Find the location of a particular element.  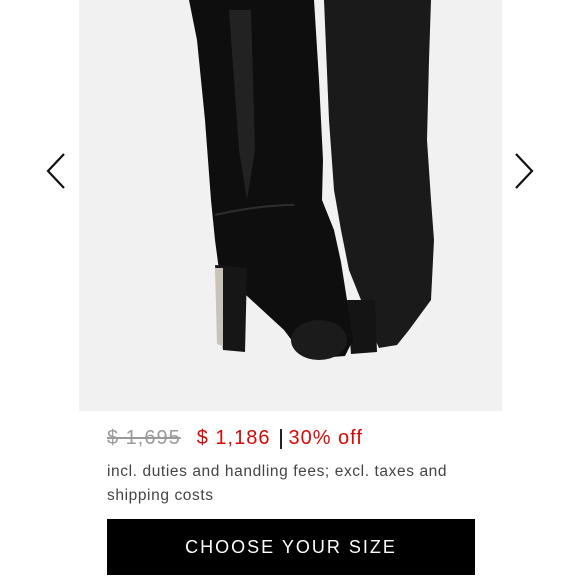

choose-size-button: CHOOSE YOUR SIZE is located at coordinates (291, 547).